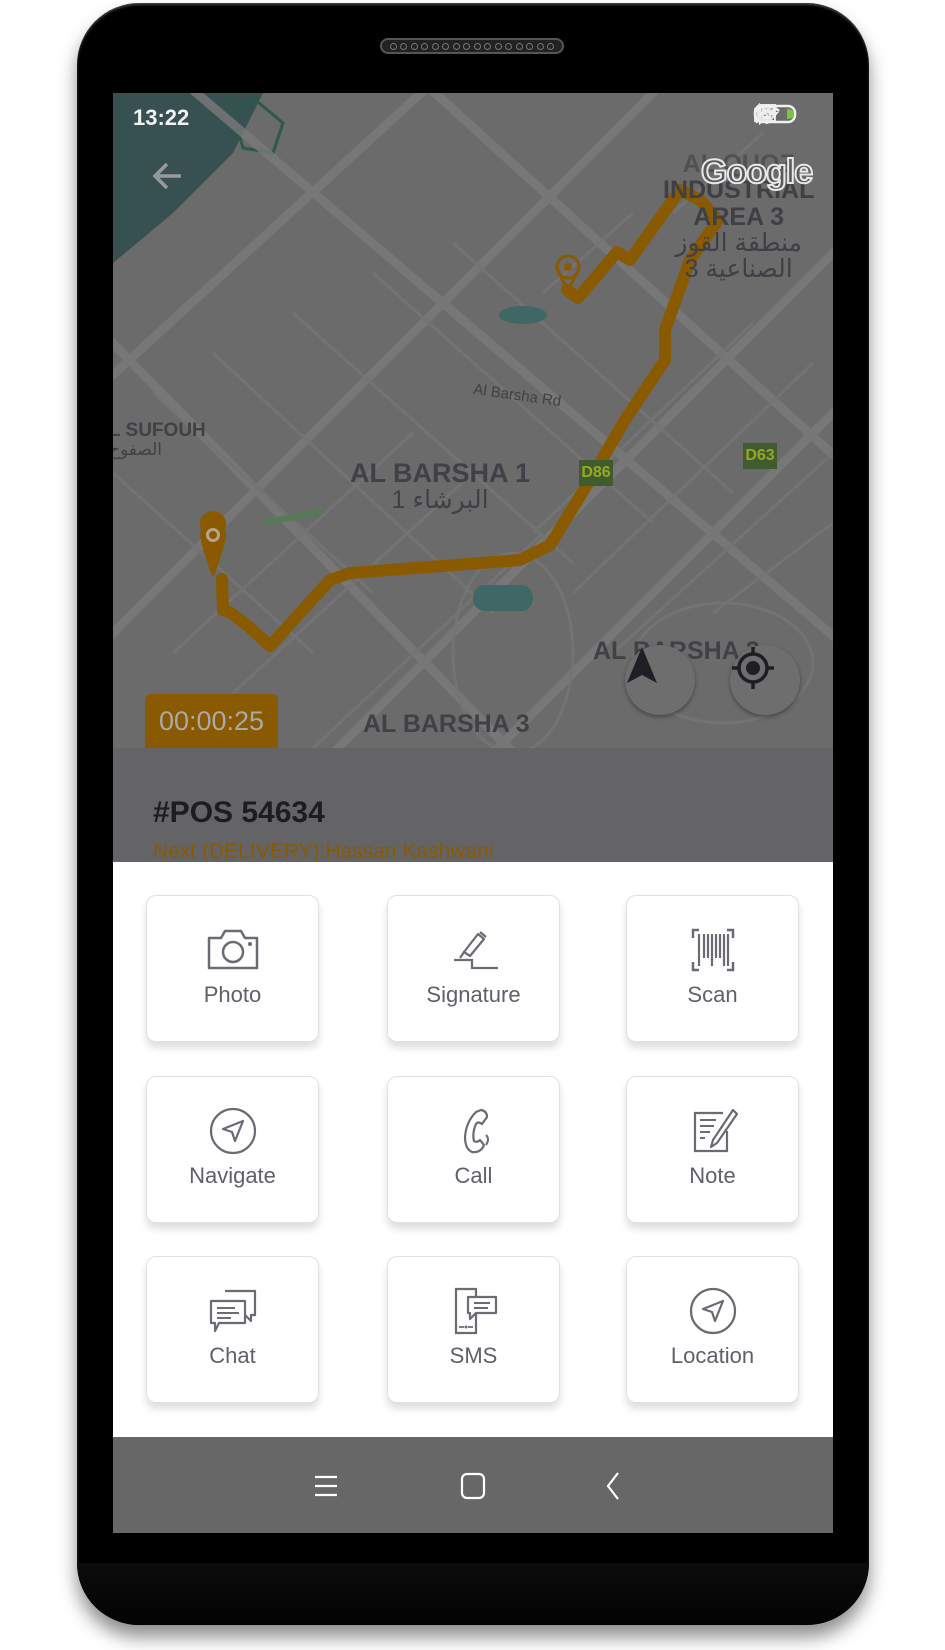  Describe the element at coordinates (161, 117) in the screenshot. I see `status-time: 13:22` at that location.